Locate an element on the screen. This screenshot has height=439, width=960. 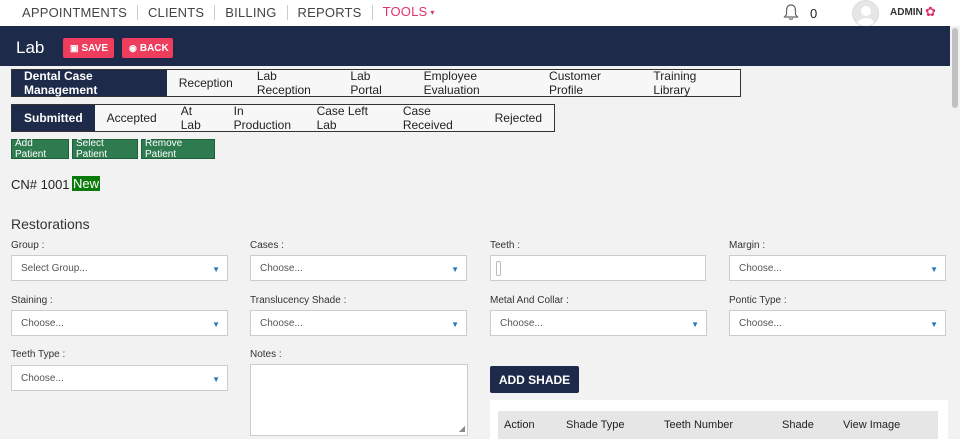
tab-employee-evaluation: Employee Evaluation is located at coordinates (474, 83).